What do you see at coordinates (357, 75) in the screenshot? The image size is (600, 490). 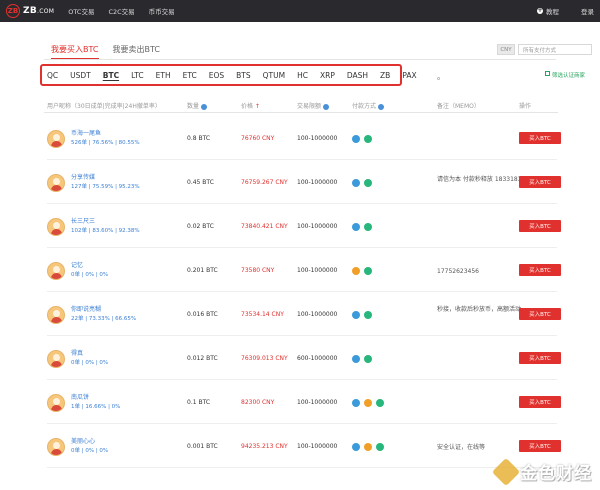 I see `coin-dash: DASH` at bounding box center [357, 75].